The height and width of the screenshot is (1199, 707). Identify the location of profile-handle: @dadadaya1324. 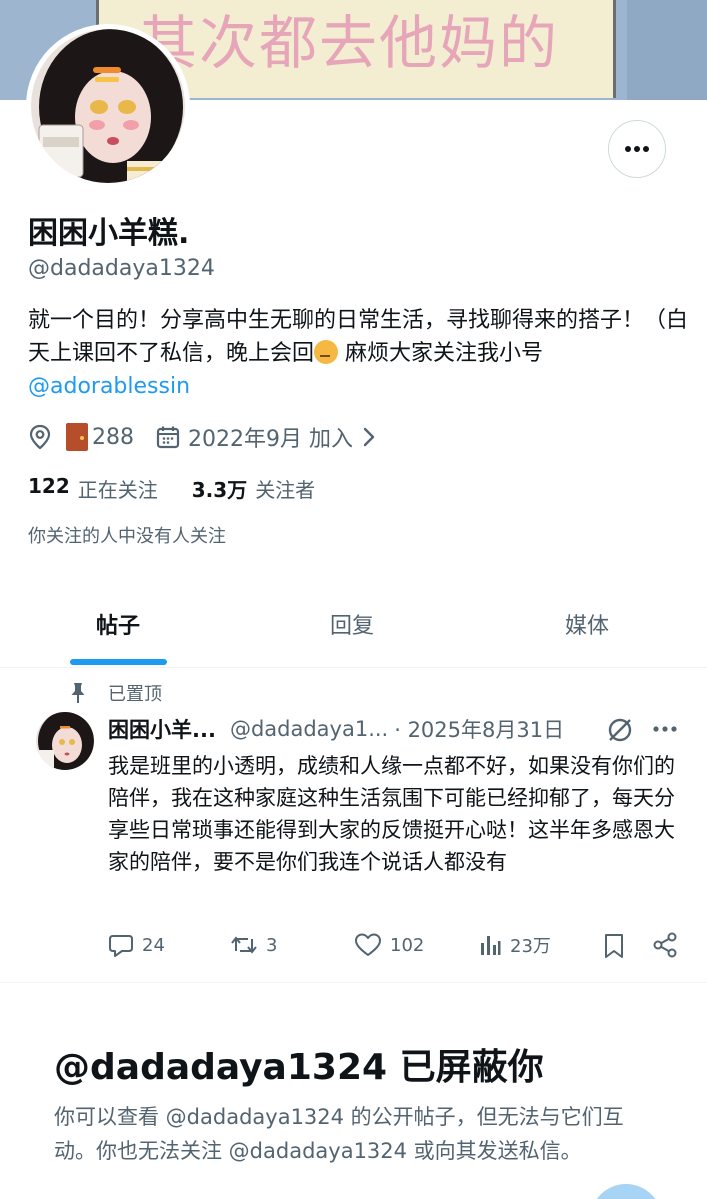
(121, 268).